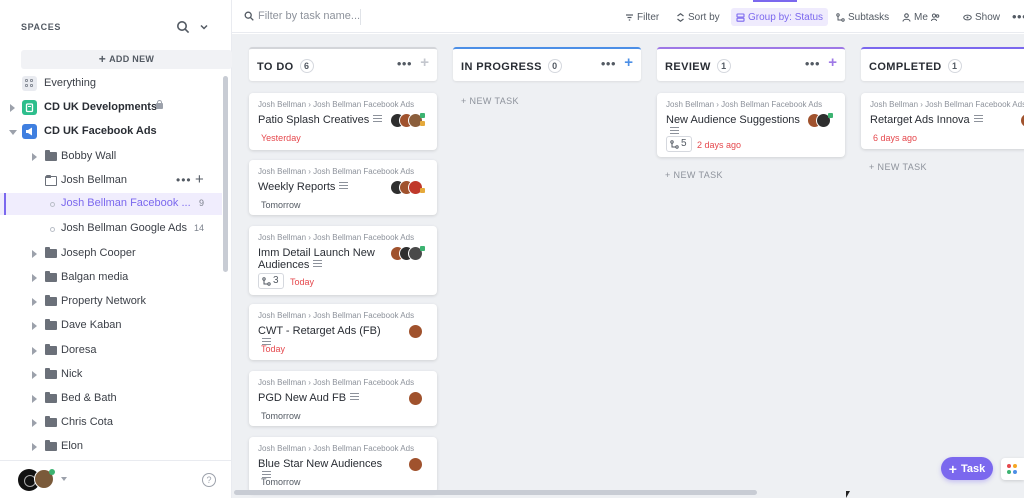  I want to click on chevron-down-icon, so click(204, 27).